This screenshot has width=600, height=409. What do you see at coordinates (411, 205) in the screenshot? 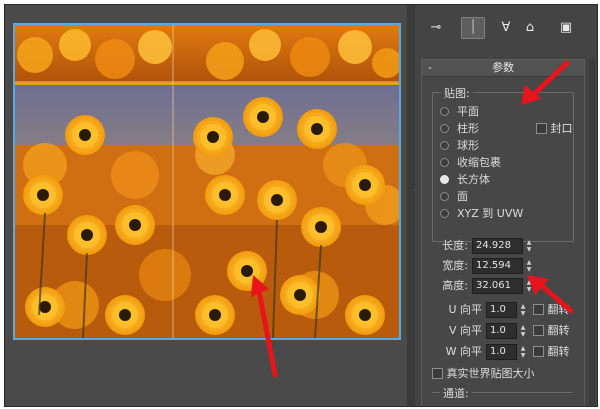
I see `viewport-panel-divider` at bounding box center [411, 205].